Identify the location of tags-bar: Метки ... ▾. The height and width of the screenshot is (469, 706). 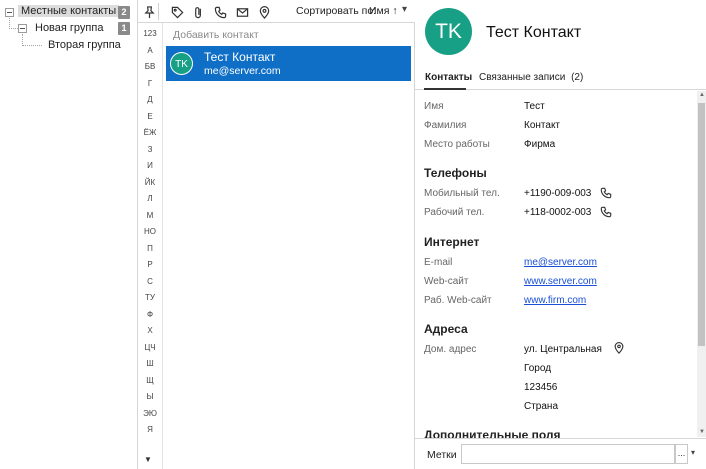
(560, 453).